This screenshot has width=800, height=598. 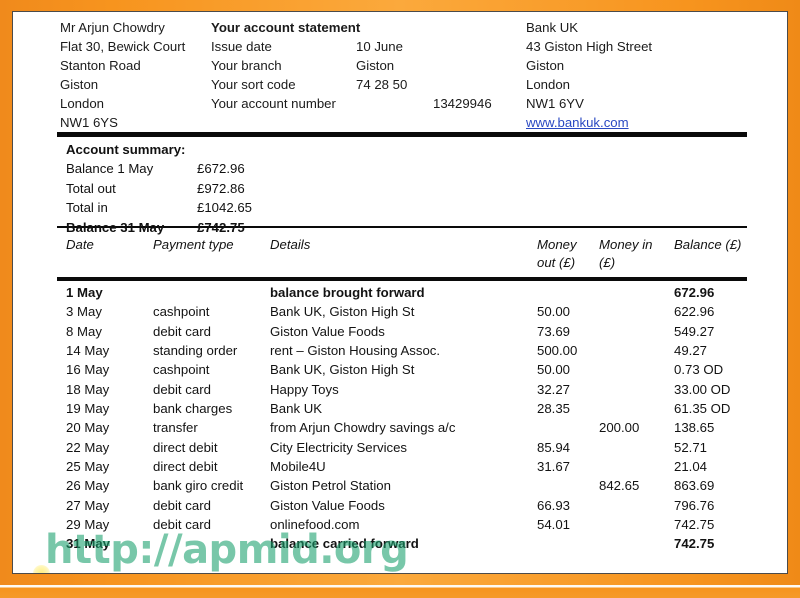 I want to click on transaction-money-out: 54.01, so click(x=554, y=525).